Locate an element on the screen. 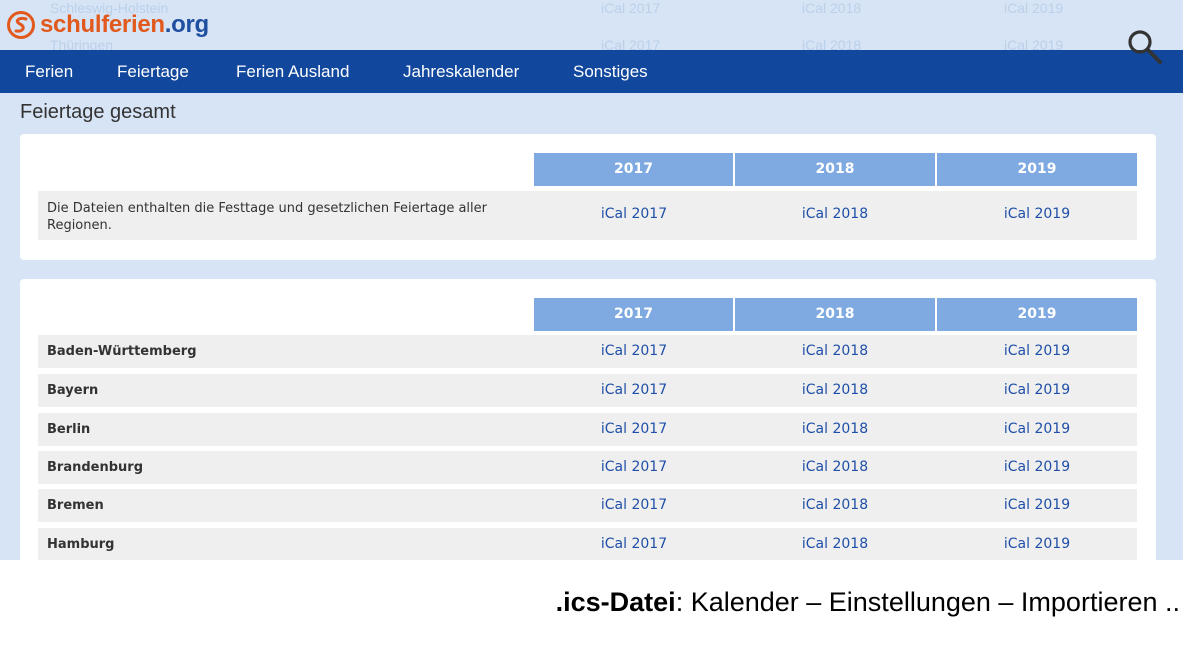  nav-item-feiertage: Feiertage is located at coordinates (153, 71).